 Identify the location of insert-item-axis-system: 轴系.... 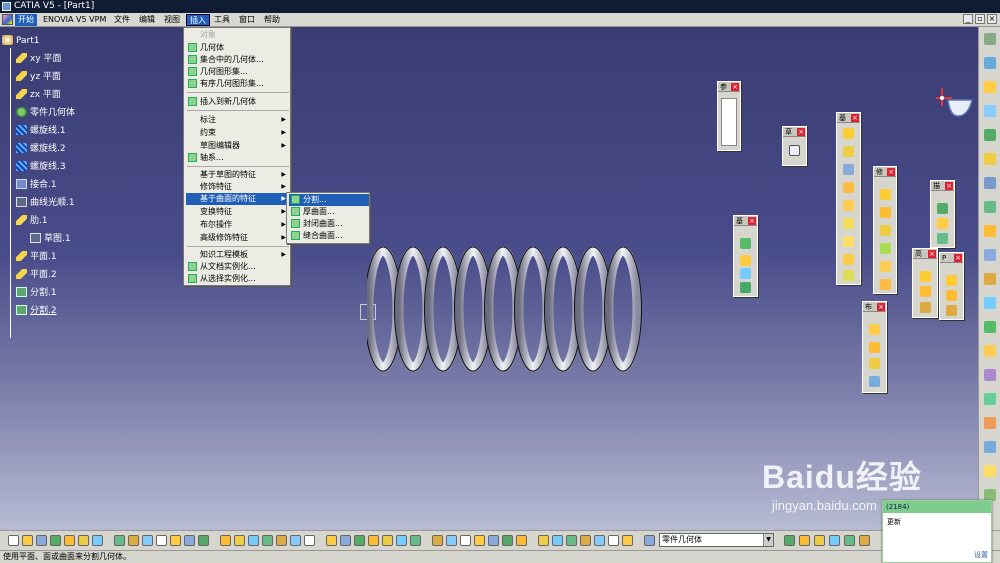
(237, 158).